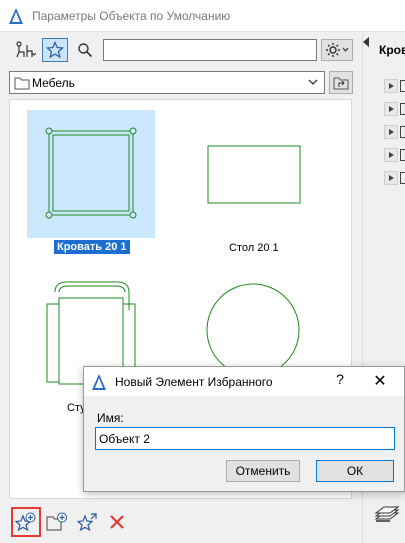 This screenshot has height=543, width=405. Describe the element at coordinates (194, 382) in the screenshot. I see `dialog-title: Новый Элемент Избранного` at that location.